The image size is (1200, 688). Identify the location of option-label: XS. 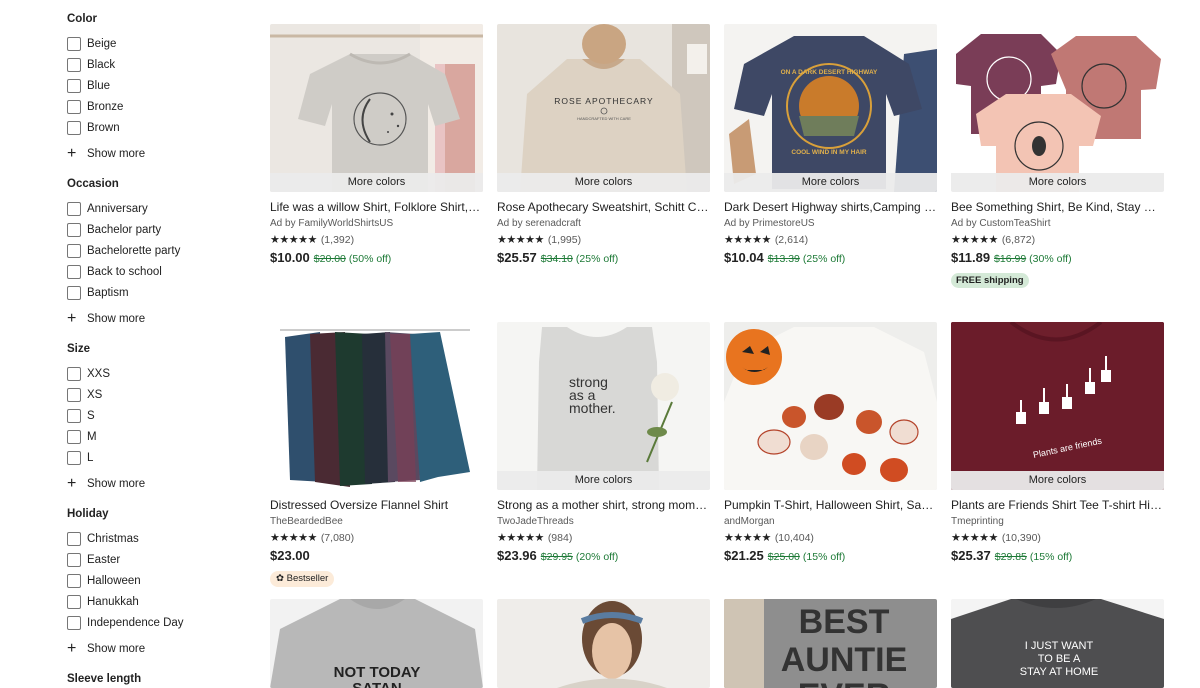
(95, 394).